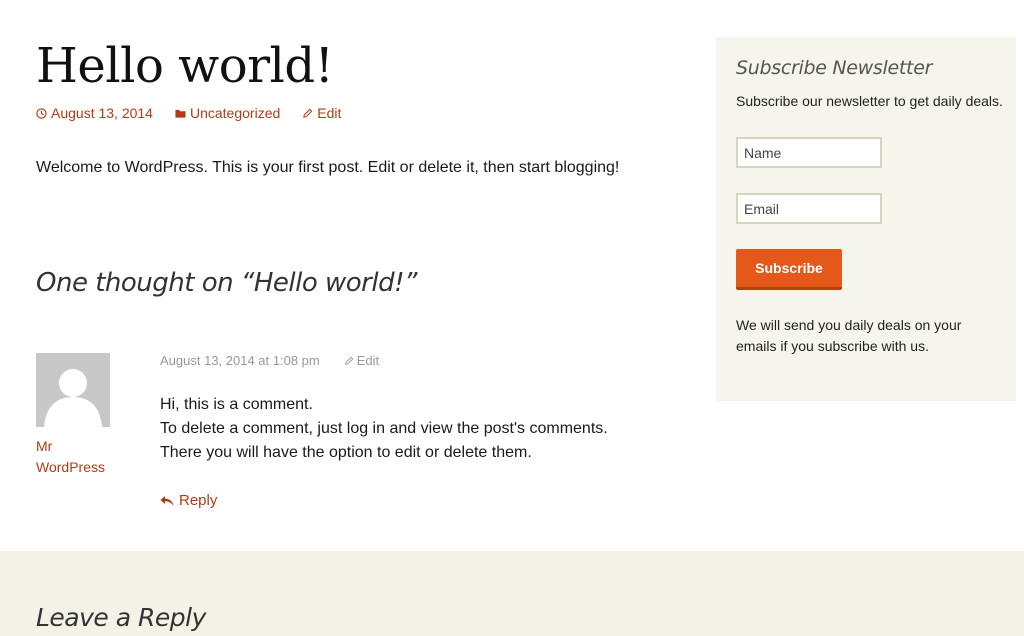  I want to click on comment-line-1: Hi, this is a comment., so click(236, 404).